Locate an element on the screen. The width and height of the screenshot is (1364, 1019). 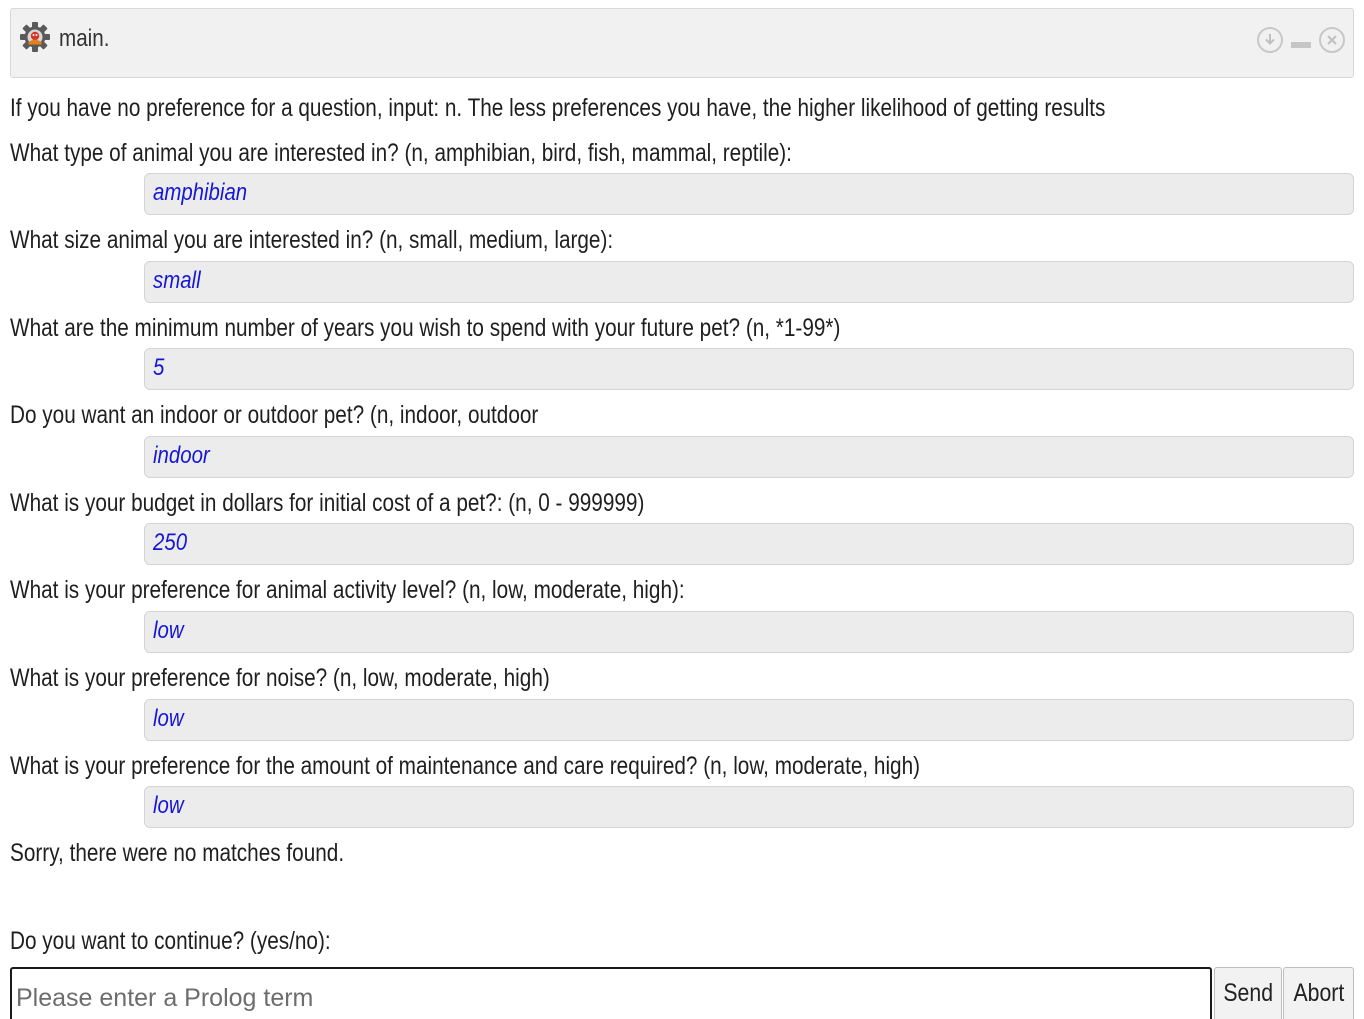
answer-1-box: amphibian is located at coordinates (749, 194).